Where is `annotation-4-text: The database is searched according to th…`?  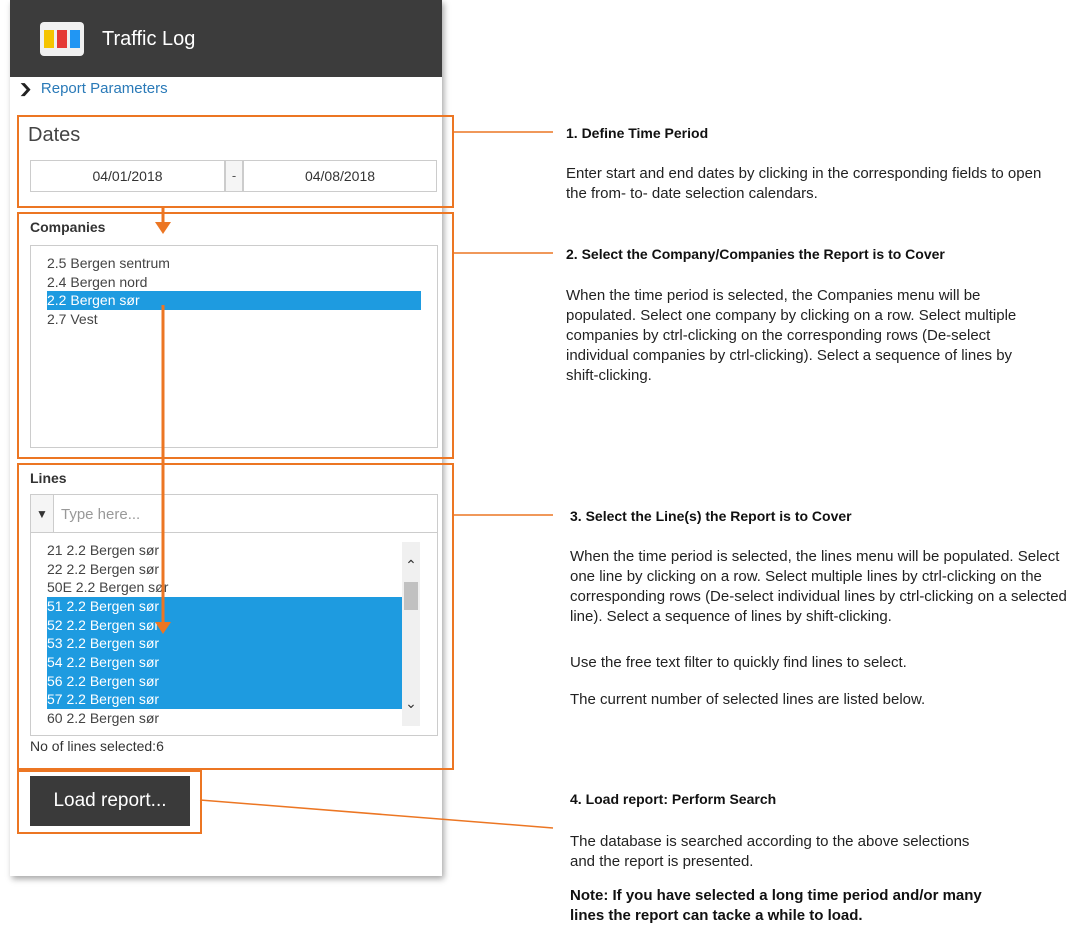
annotation-4-text: The database is searched according to th… is located at coordinates (770, 851).